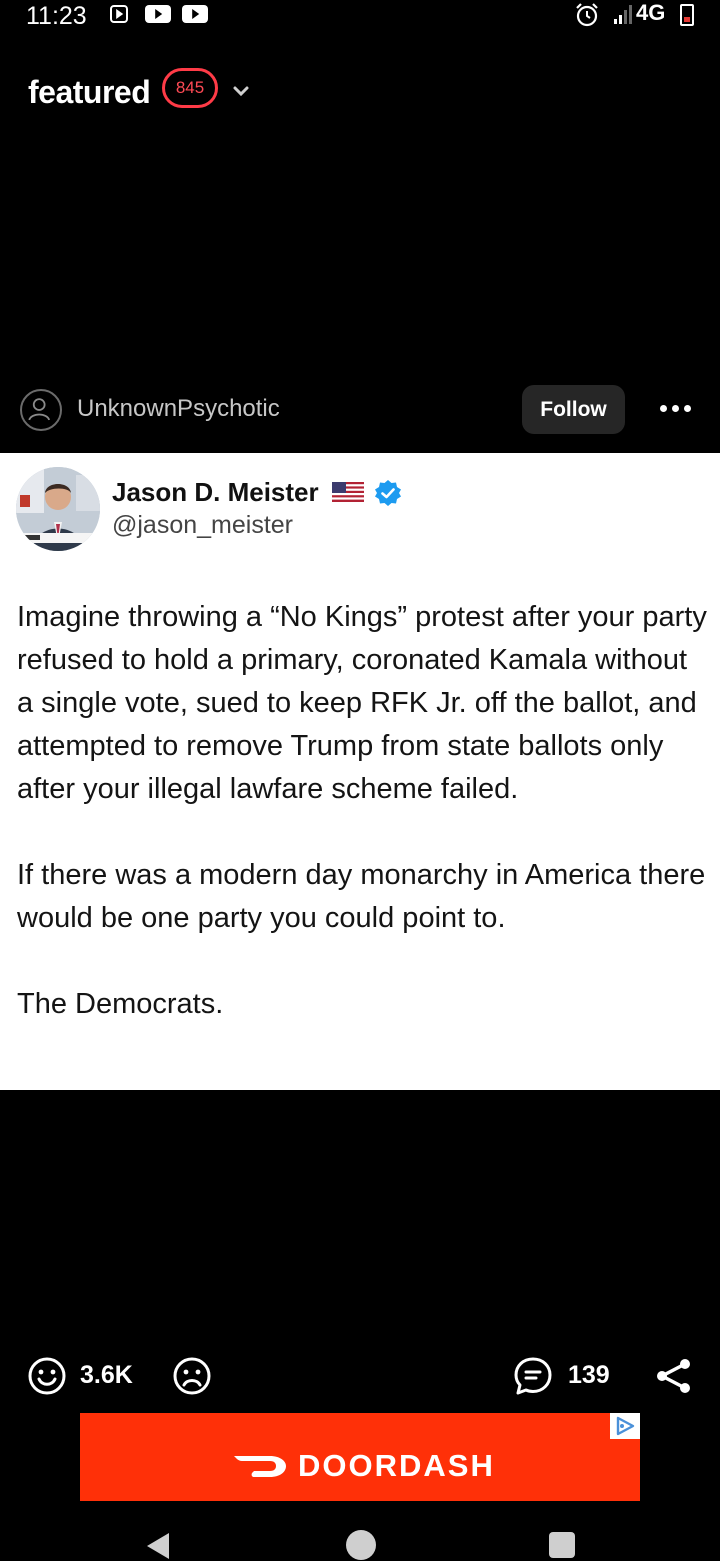 This screenshot has height=1561, width=720. What do you see at coordinates (687, 15) in the screenshot?
I see `battery-icon` at bounding box center [687, 15].